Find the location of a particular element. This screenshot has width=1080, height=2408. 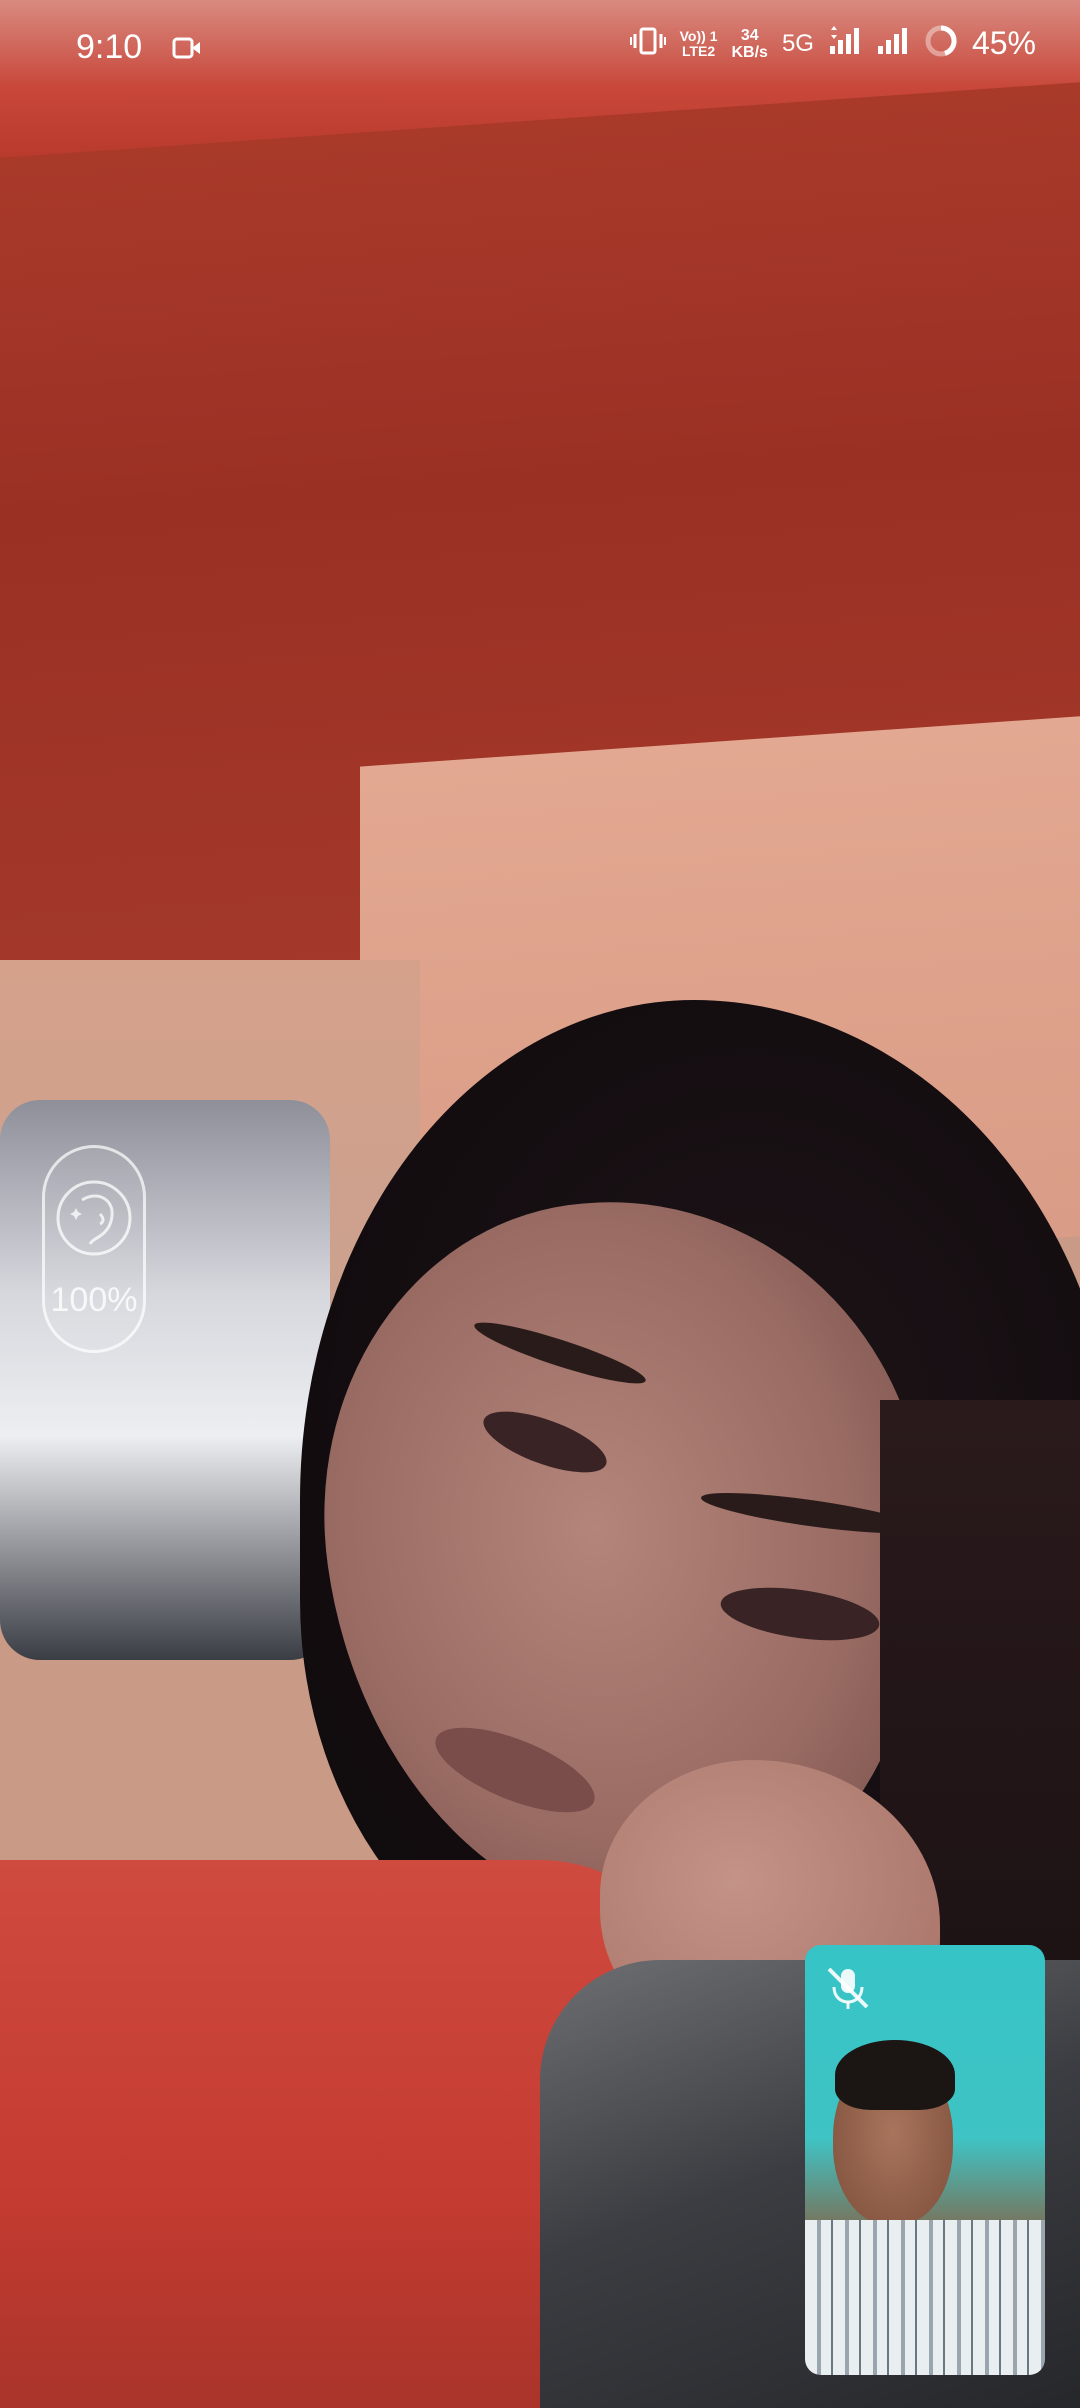

beauty-level: 100% is located at coordinates (94, 1300).